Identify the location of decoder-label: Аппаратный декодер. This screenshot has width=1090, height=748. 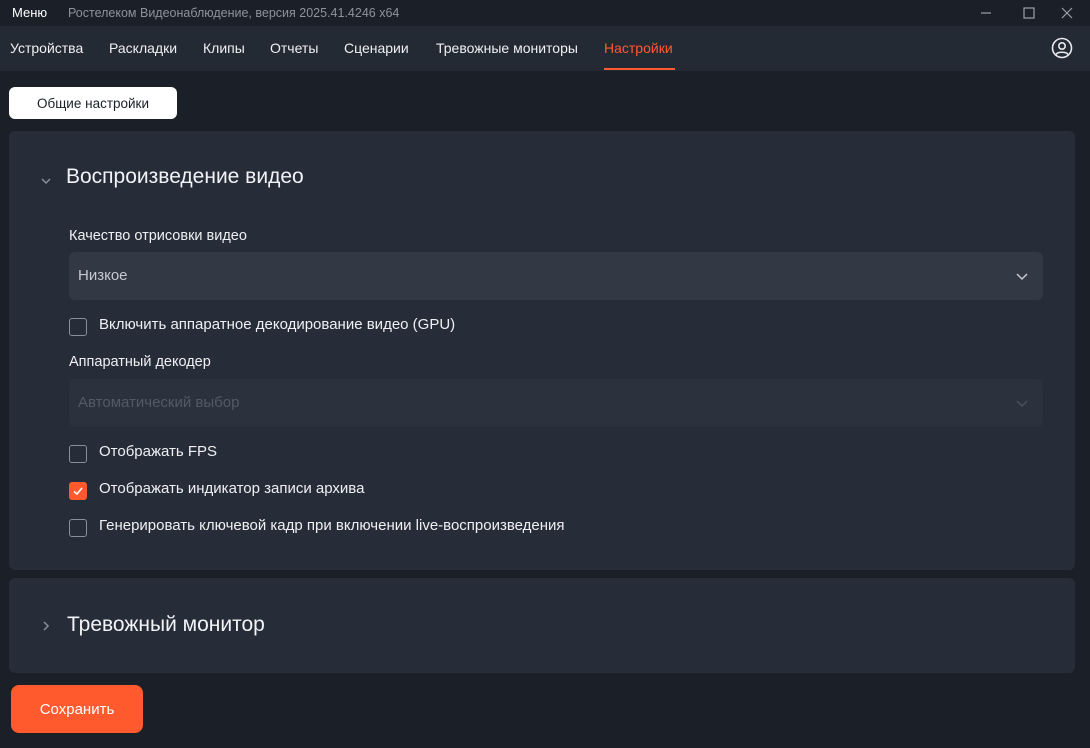
(140, 362).